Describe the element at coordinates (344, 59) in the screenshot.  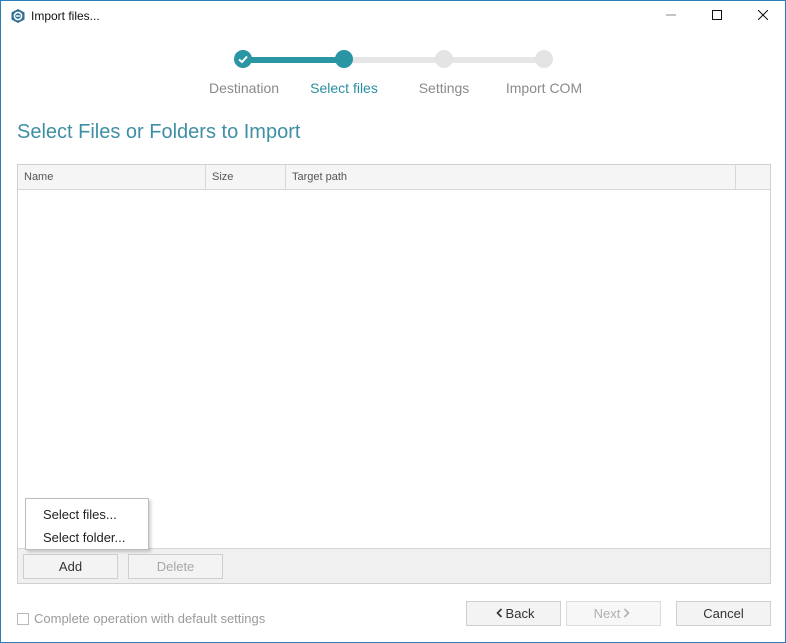
I see `step-dot-select-files` at that location.